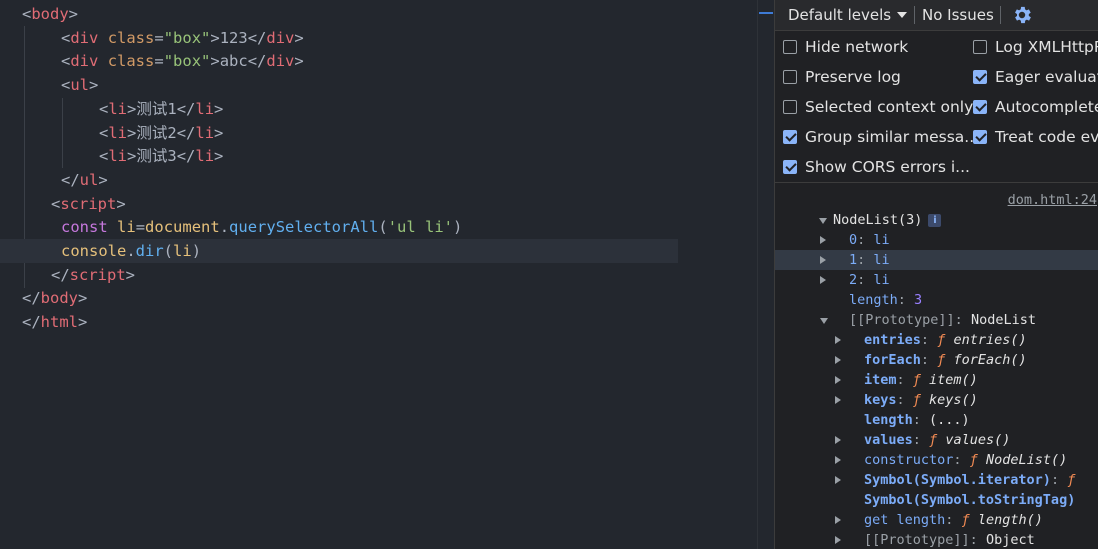 The height and width of the screenshot is (549, 1098). I want to click on object-property-row: get length: ƒ length(), so click(936, 520).